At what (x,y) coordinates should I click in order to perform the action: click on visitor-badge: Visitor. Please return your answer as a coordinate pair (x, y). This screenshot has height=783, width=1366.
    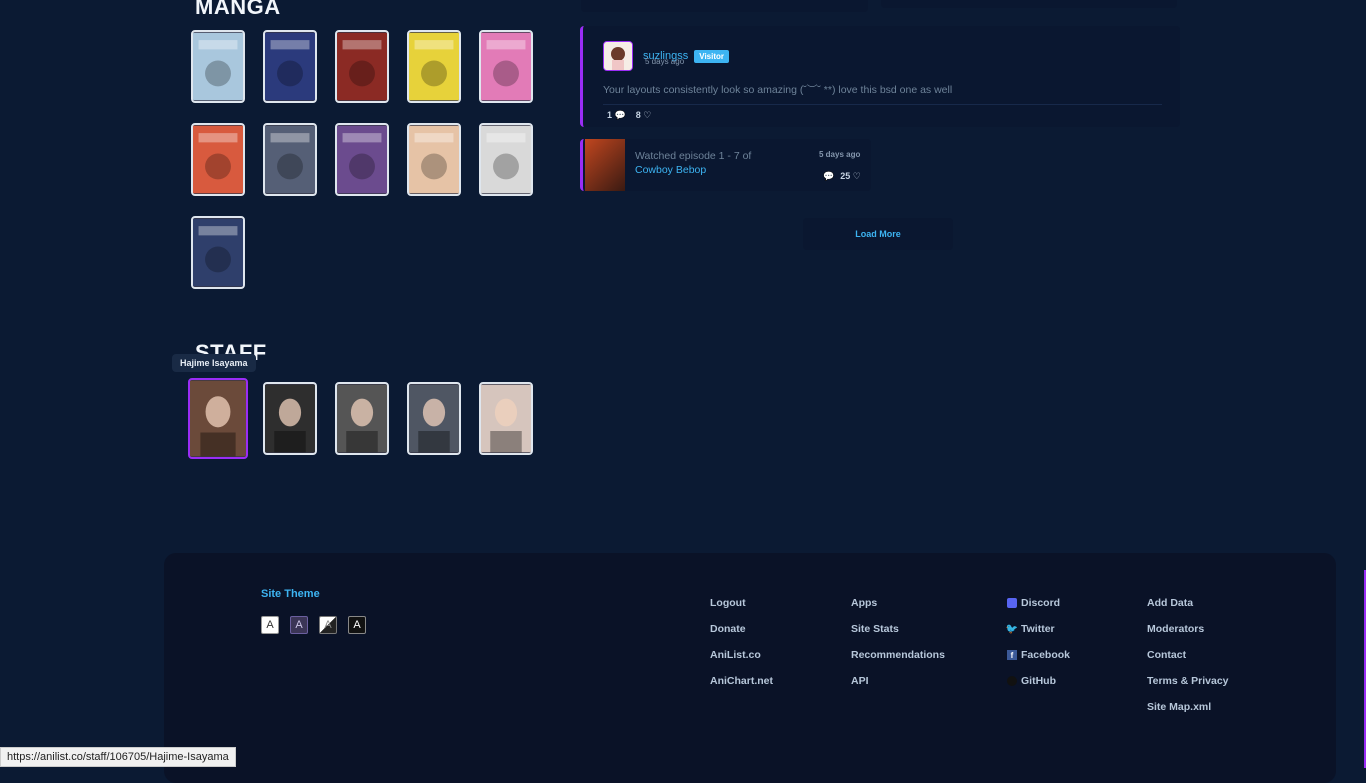
    Looking at the image, I should click on (711, 56).